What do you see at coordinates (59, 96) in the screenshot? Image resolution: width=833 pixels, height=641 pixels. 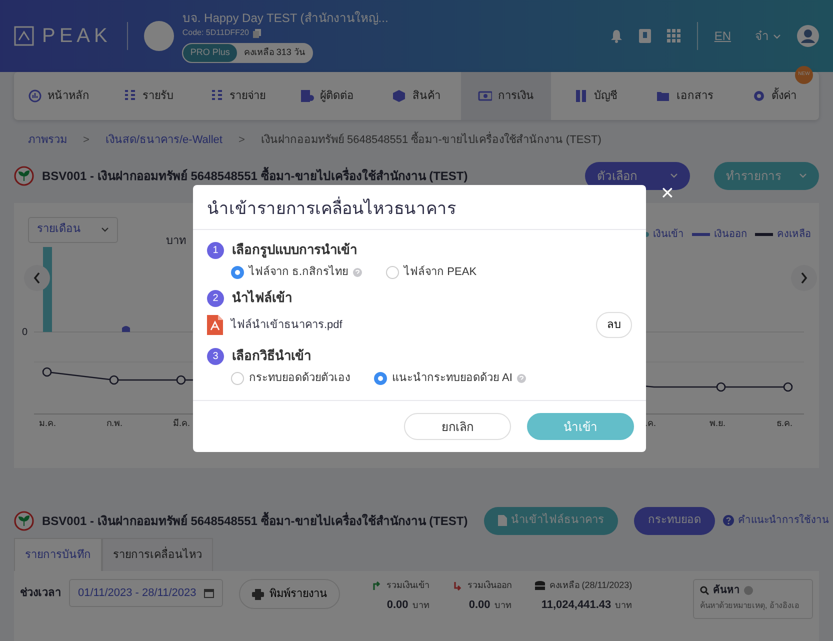 I see `nav-tab: หน้าหลัก` at bounding box center [59, 96].